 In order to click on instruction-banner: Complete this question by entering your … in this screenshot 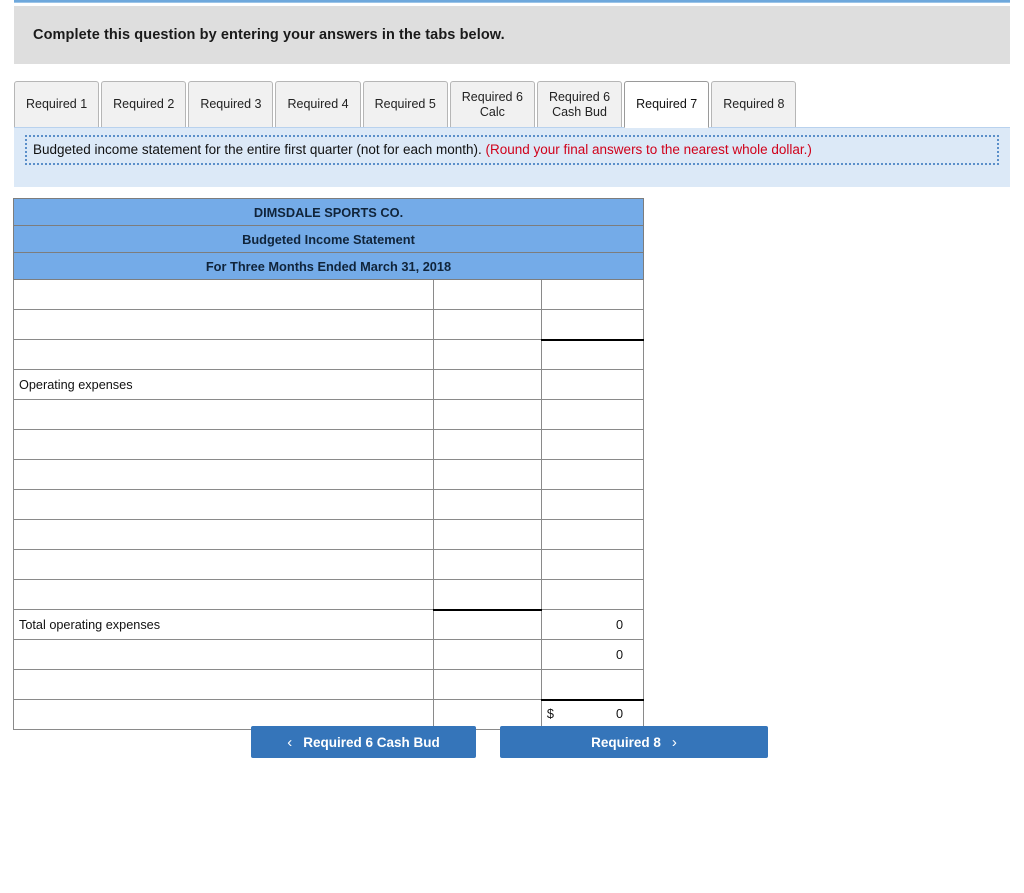, I will do `click(512, 35)`.